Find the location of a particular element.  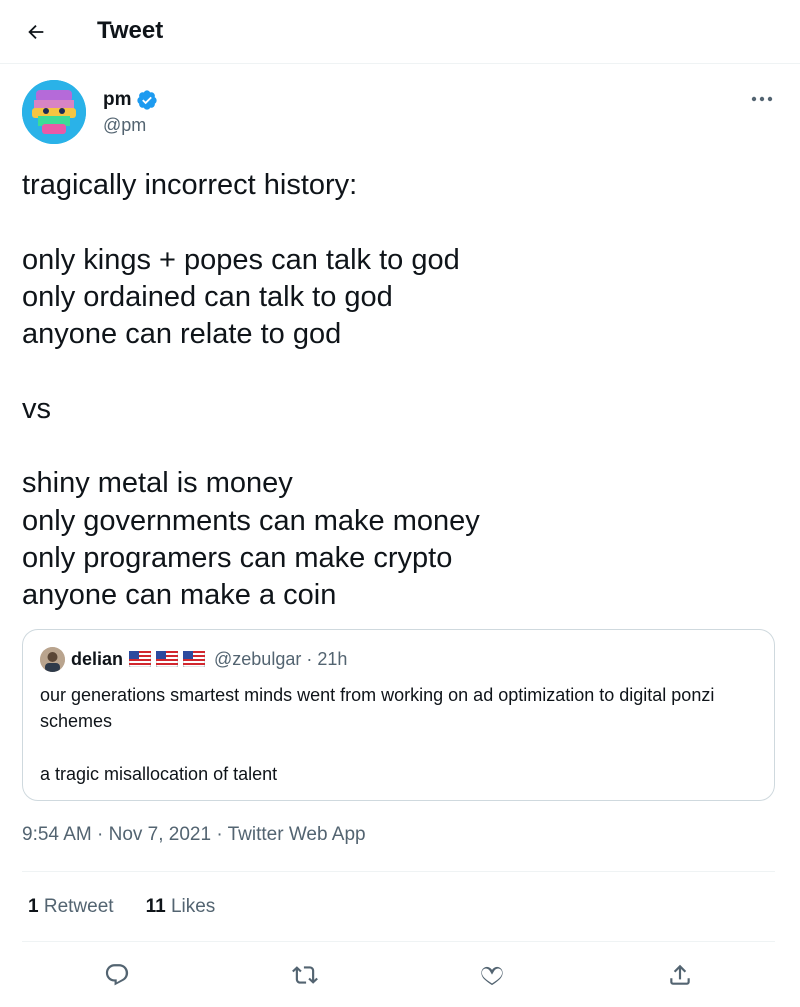

tweet-timestamp: 9:54 AM · Nov 7, 2021 · Twitter Web App is located at coordinates (194, 835).